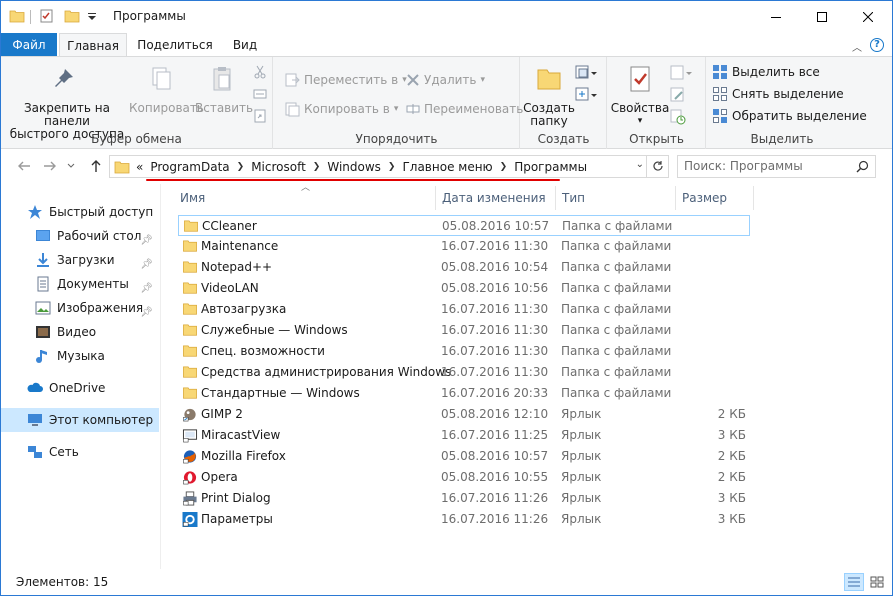 This screenshot has width=893, height=596. What do you see at coordinates (681, 73) in the screenshot?
I see `open-icon` at bounding box center [681, 73].